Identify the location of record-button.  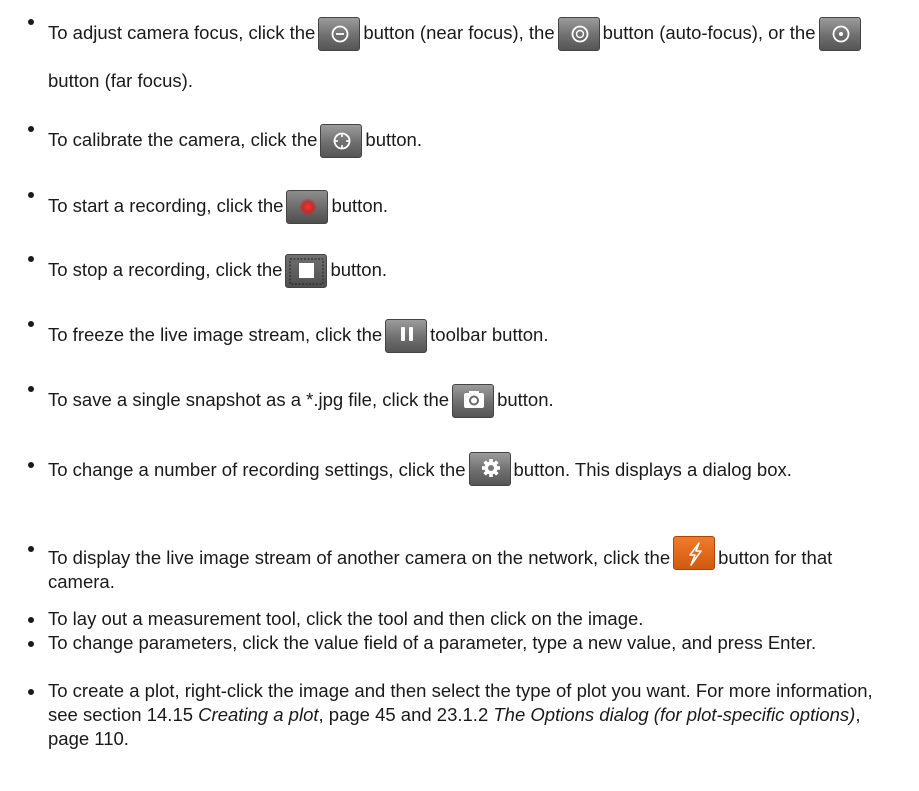
(307, 207).